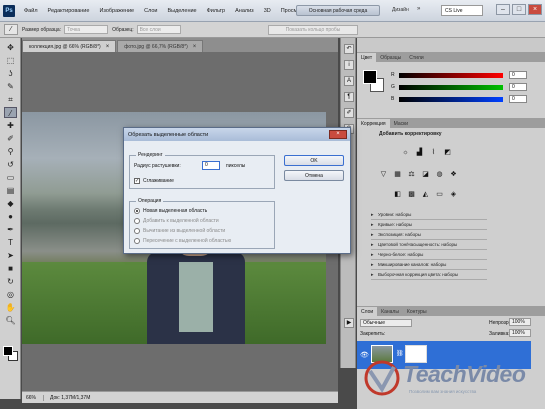  Describe the element at coordinates (349, 113) in the screenshot. I see `brush-panel-icon: ✐` at that location.